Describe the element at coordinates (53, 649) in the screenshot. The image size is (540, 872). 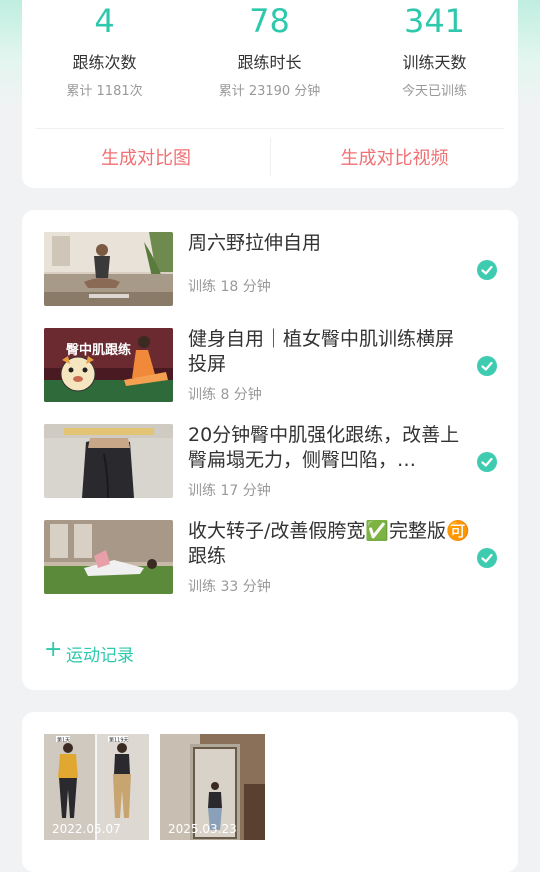
I see `plus-icon: +` at that location.